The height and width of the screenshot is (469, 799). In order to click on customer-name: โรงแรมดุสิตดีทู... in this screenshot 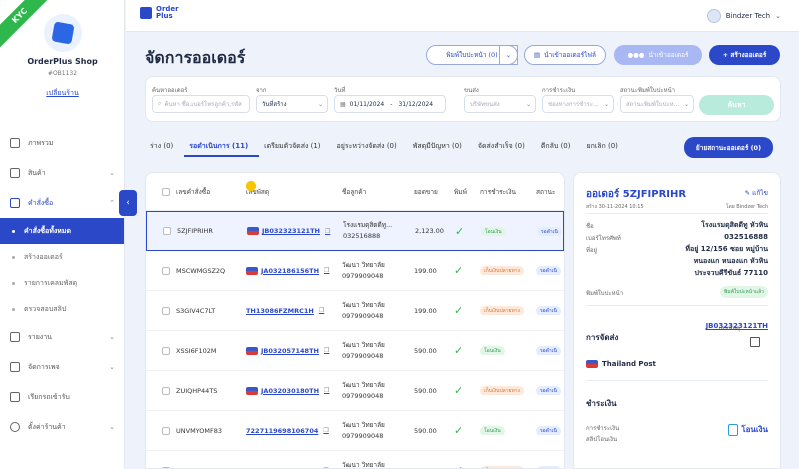, I will do `click(368, 225)`.